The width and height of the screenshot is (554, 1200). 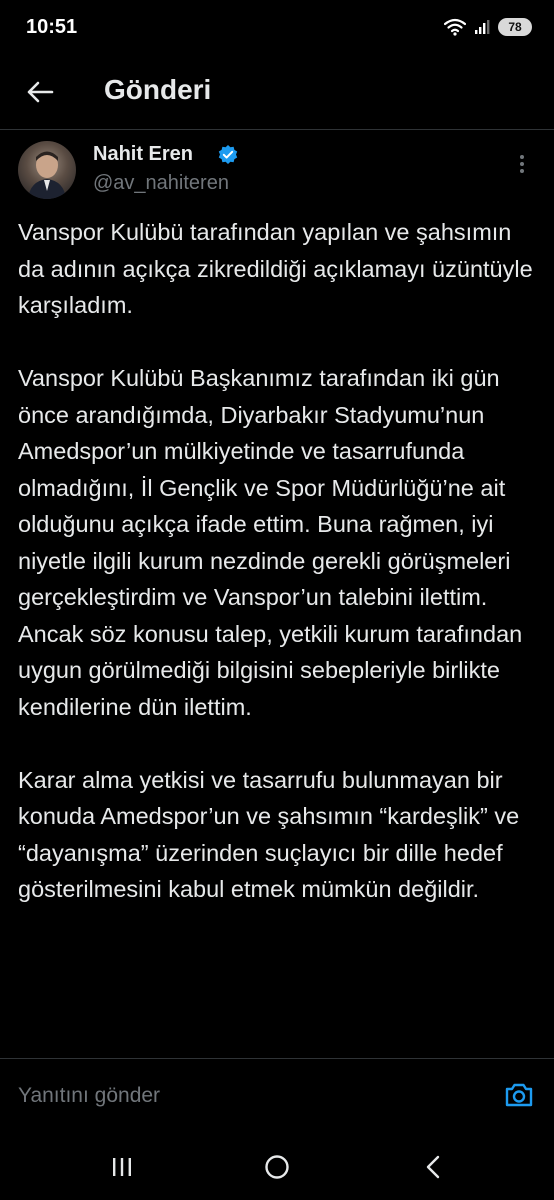 I want to click on status-time: 10:51, so click(x=52, y=27).